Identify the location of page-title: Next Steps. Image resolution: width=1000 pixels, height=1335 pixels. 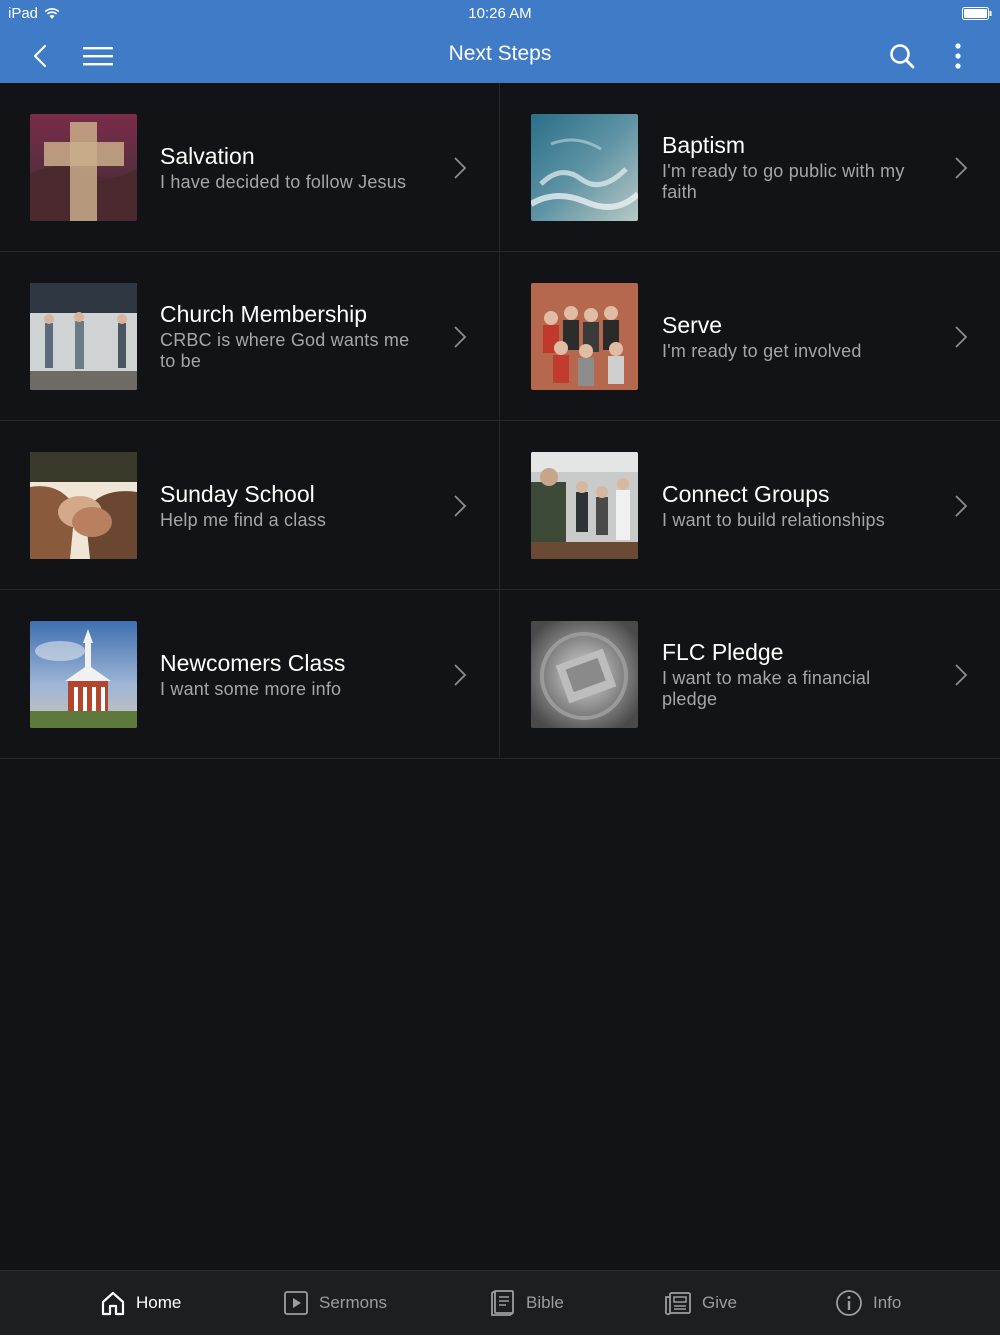
(500, 53).